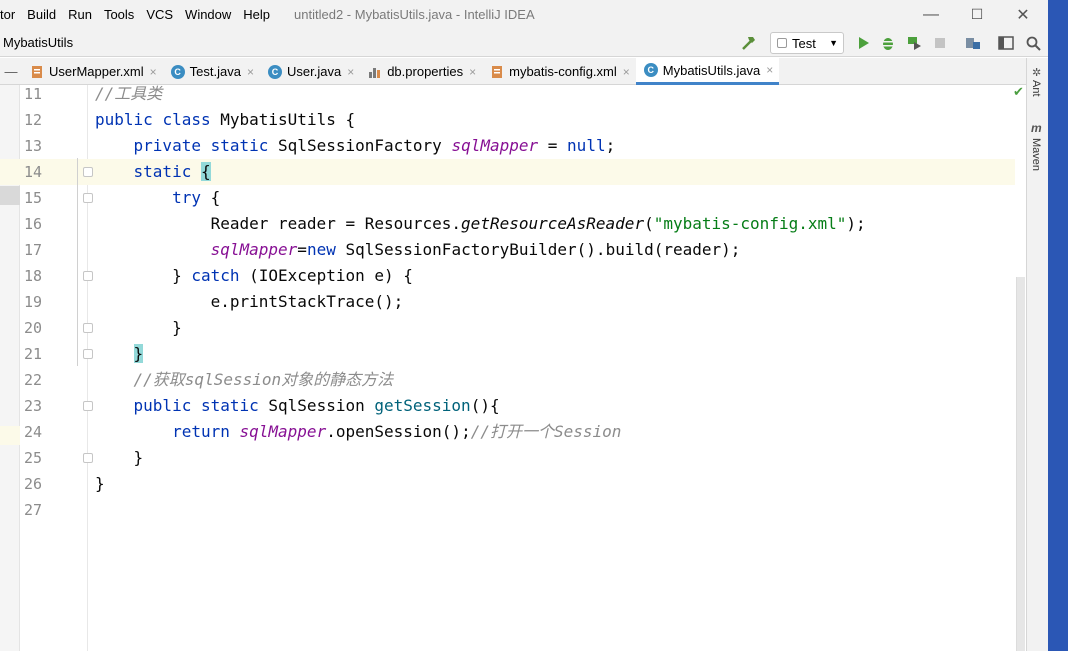 The height and width of the screenshot is (651, 1068). Describe the element at coordinates (425, 71) in the screenshot. I see `tab-label: db.properties` at that location.